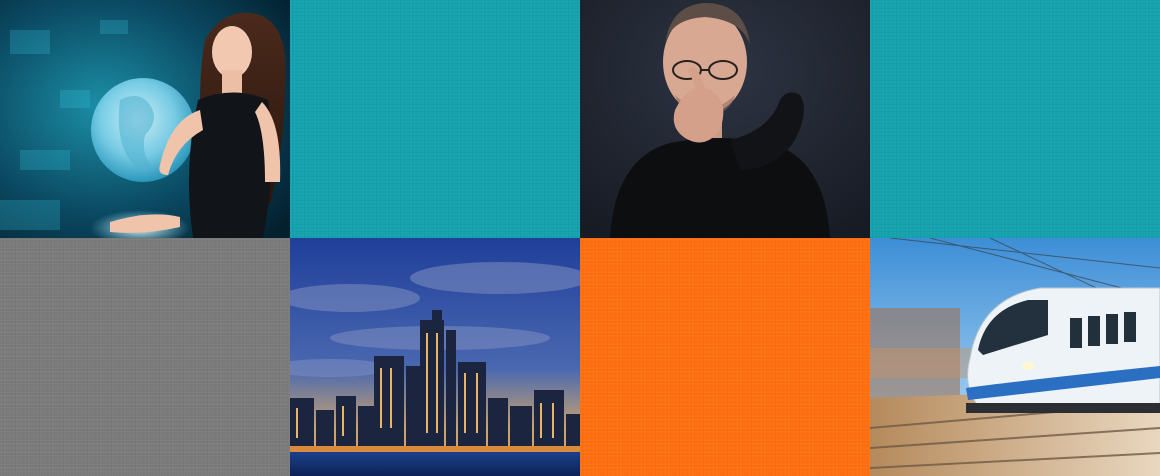 The image size is (1160, 476). I want to click on tile-woman-globe, so click(145, 119).